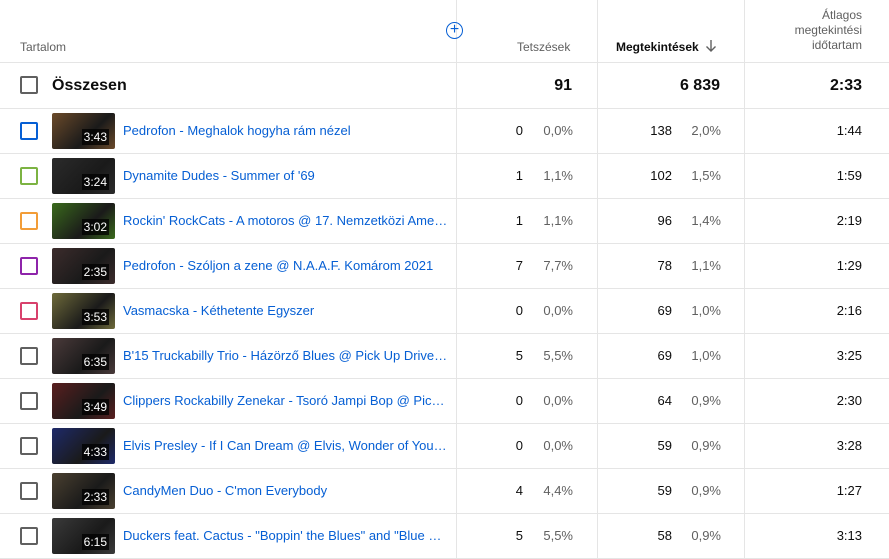  What do you see at coordinates (849, 310) in the screenshot?
I see `avg-duration: 2:16` at bounding box center [849, 310].